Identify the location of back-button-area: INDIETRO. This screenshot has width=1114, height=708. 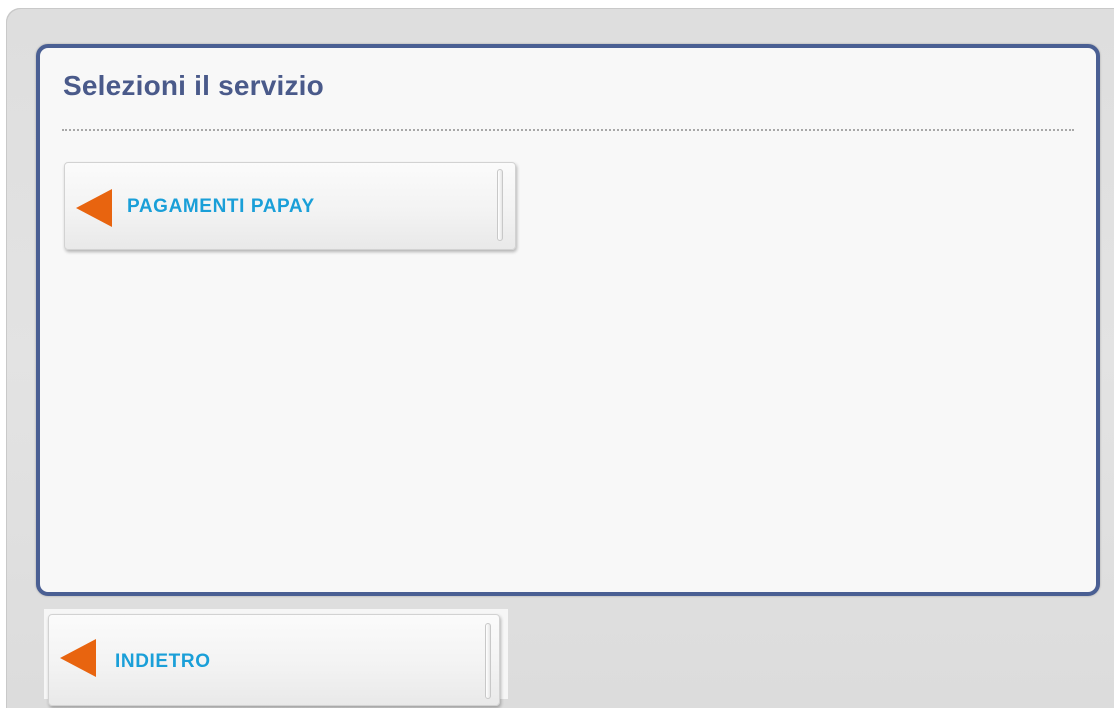
(276, 657).